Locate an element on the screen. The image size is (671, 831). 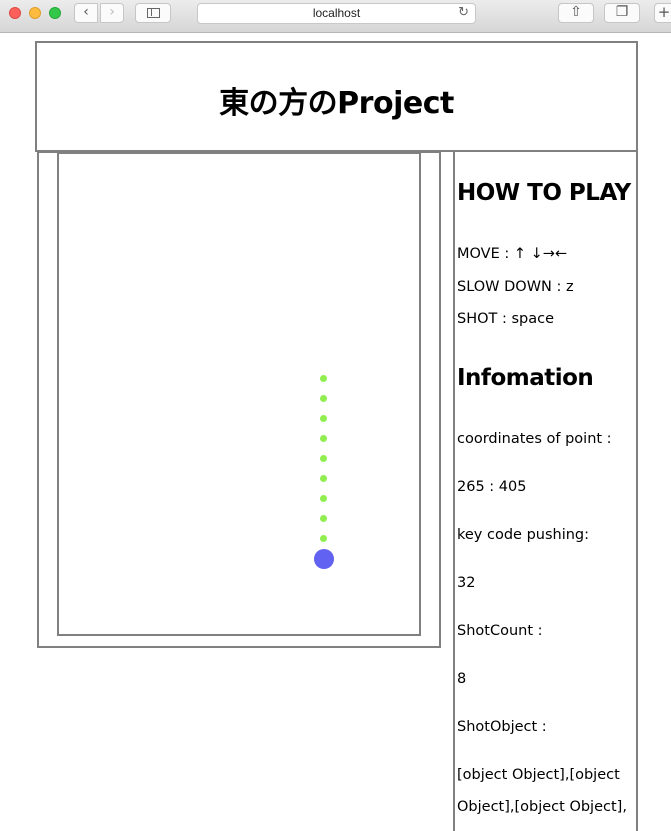
shotobject-value-line-1: [object Object],[object is located at coordinates (538, 775).